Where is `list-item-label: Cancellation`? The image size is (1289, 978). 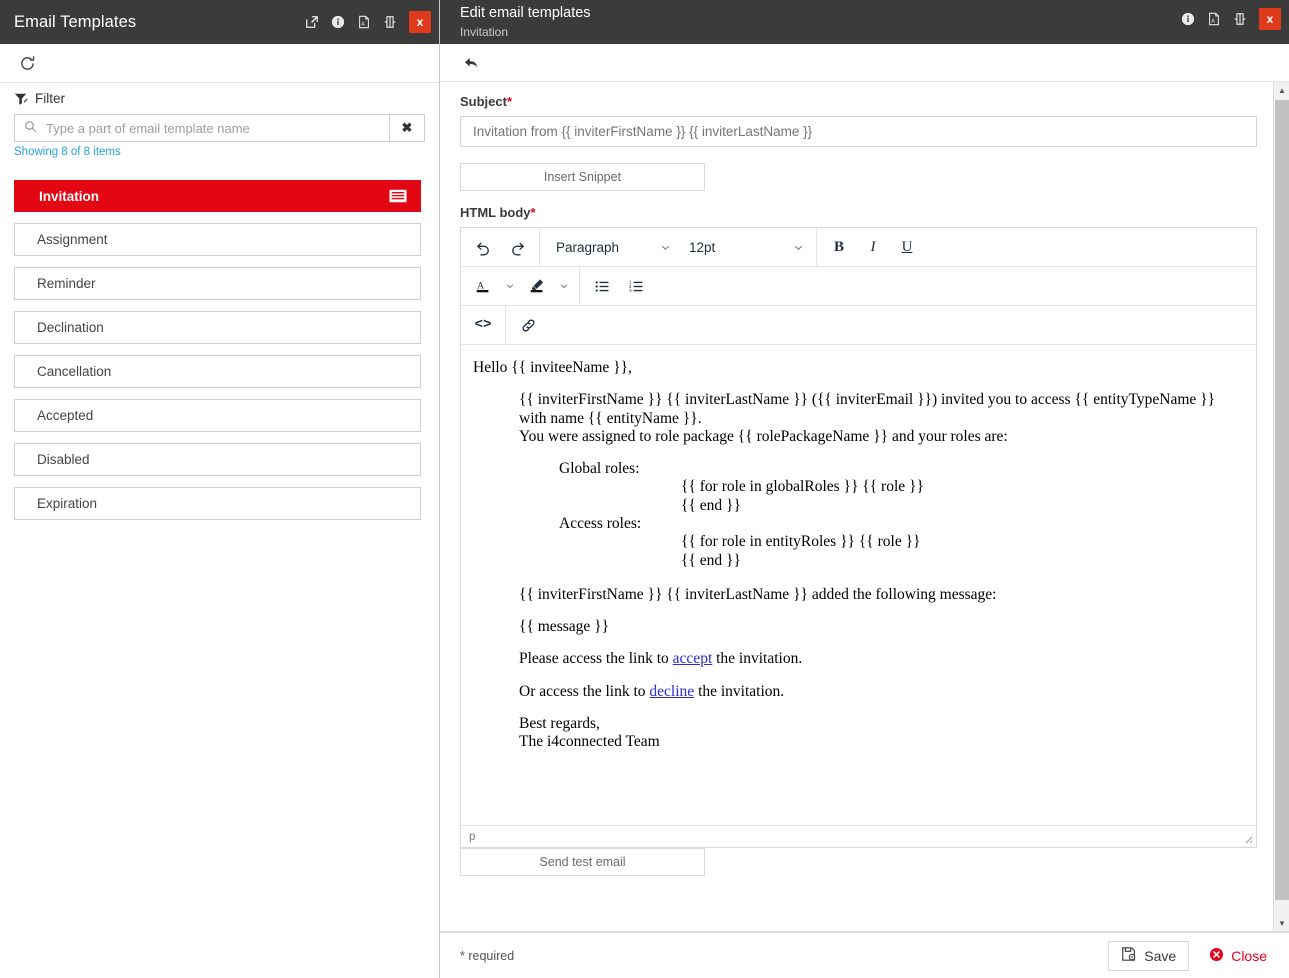 list-item-label: Cancellation is located at coordinates (74, 371).